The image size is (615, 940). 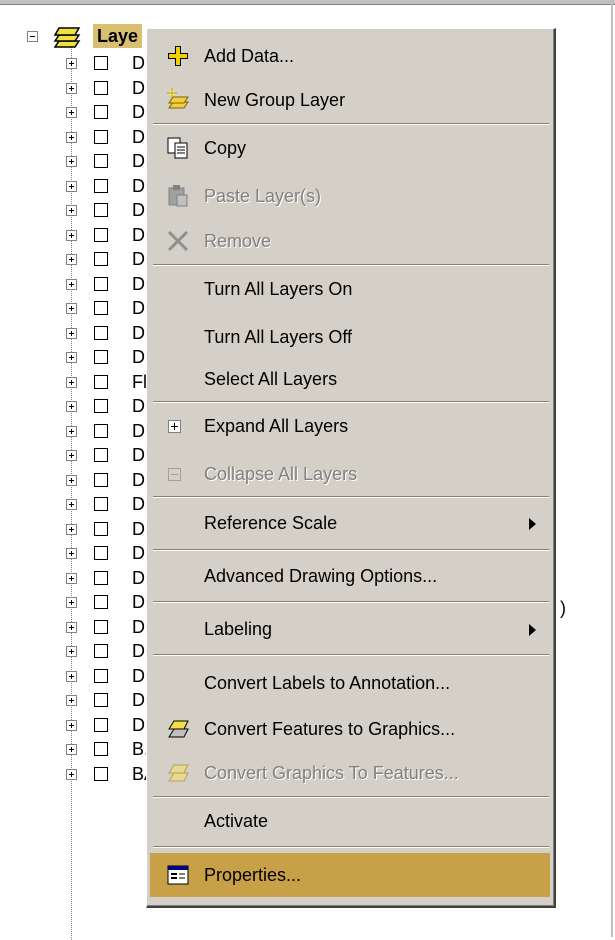 I want to click on menu-item-paste-layers: Paste Layer(s), so click(x=350, y=196).